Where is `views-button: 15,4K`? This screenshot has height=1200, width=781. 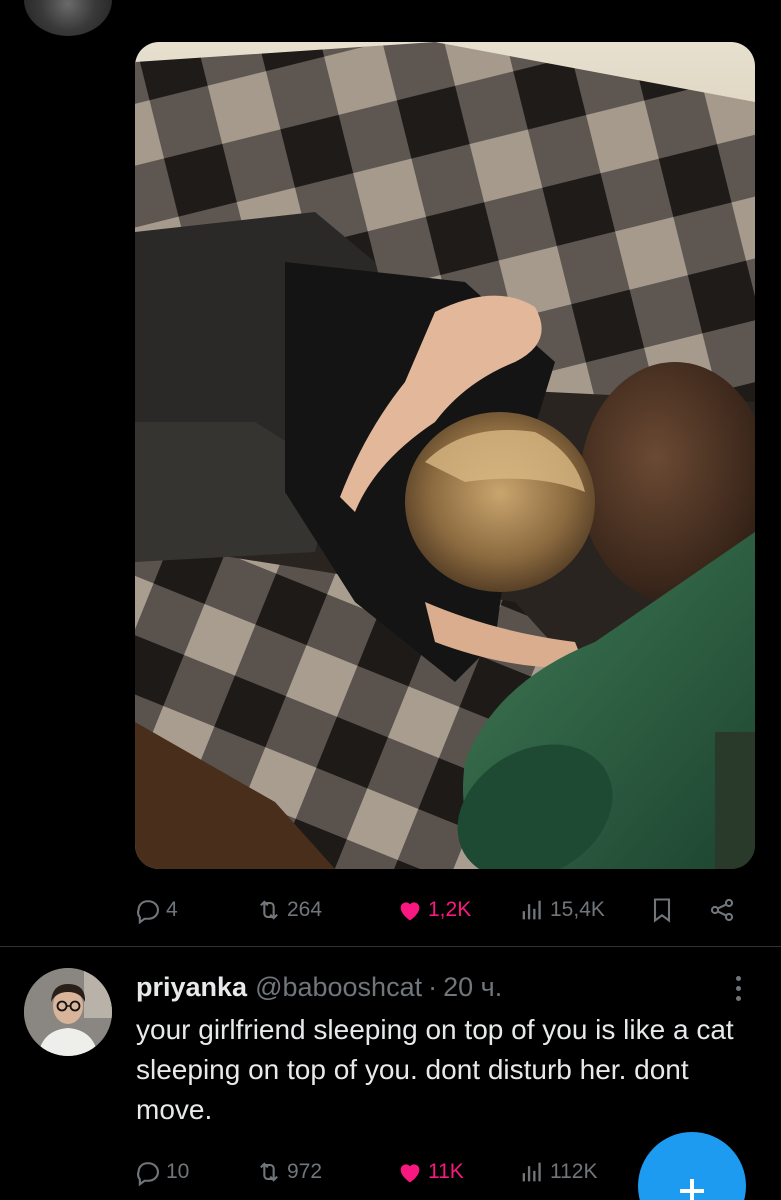 views-button: 15,4K is located at coordinates (561, 910).